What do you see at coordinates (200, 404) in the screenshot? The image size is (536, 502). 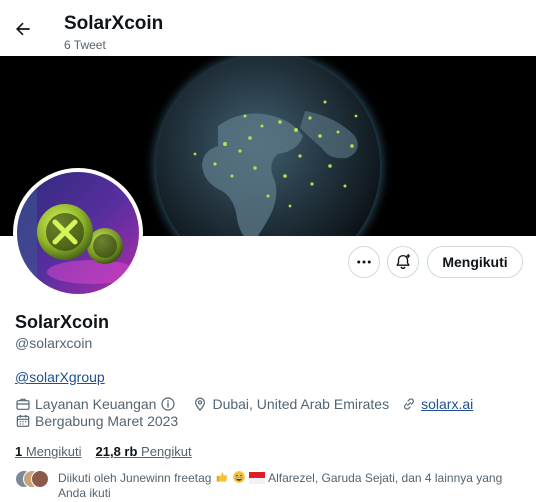 I see `location-pin-icon` at bounding box center [200, 404].